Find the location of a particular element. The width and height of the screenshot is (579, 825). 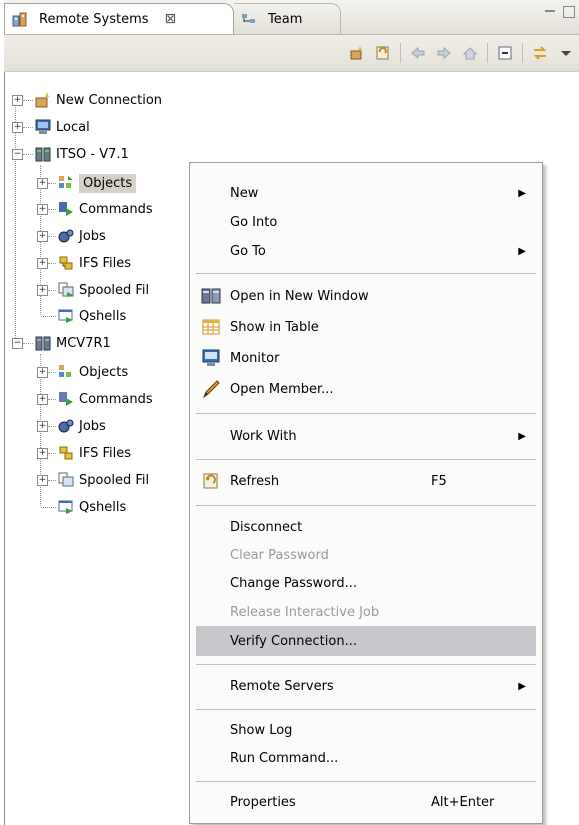

home-icon is located at coordinates (470, 53).